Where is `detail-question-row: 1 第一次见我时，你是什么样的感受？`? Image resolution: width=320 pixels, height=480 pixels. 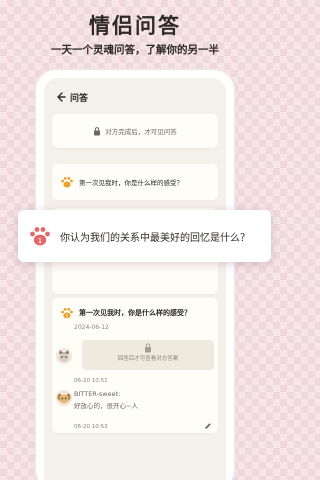
detail-question-row: 1 第一次见我时，你是什么样的感受？ is located at coordinates (125, 313).